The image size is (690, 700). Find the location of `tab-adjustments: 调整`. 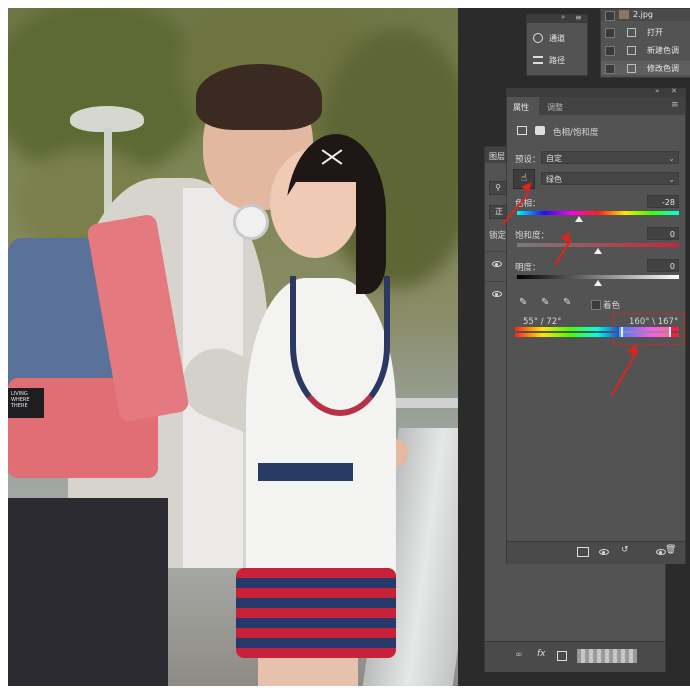

tab-adjustments: 调整 is located at coordinates (555, 107).